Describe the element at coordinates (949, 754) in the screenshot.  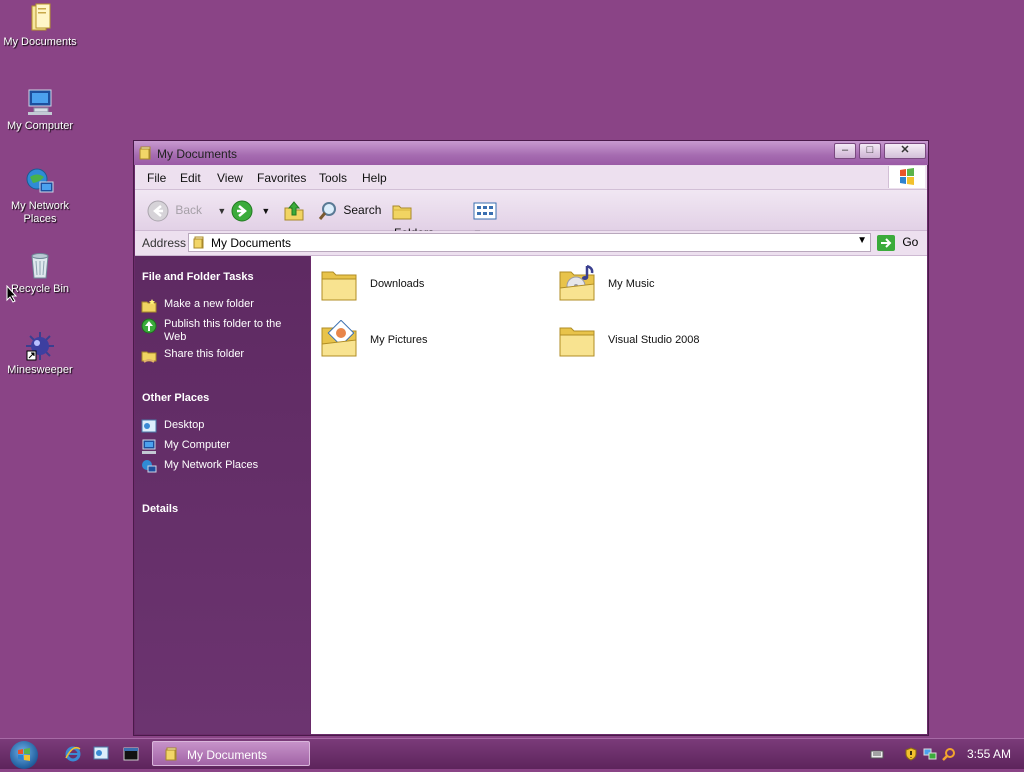
I see `search-tray-icon` at that location.